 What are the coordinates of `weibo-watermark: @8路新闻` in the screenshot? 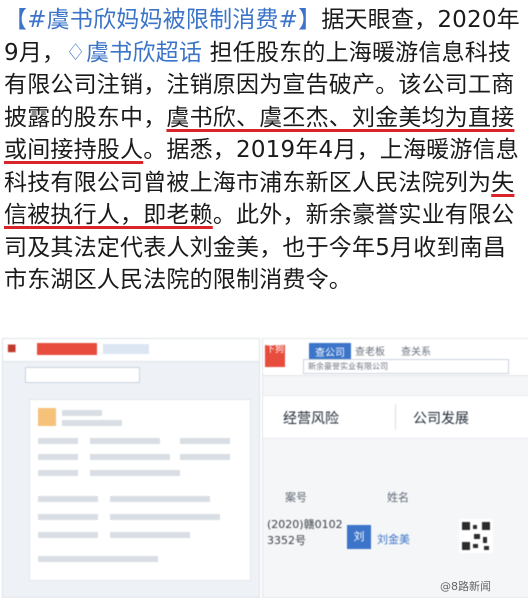 It's located at (465, 586).